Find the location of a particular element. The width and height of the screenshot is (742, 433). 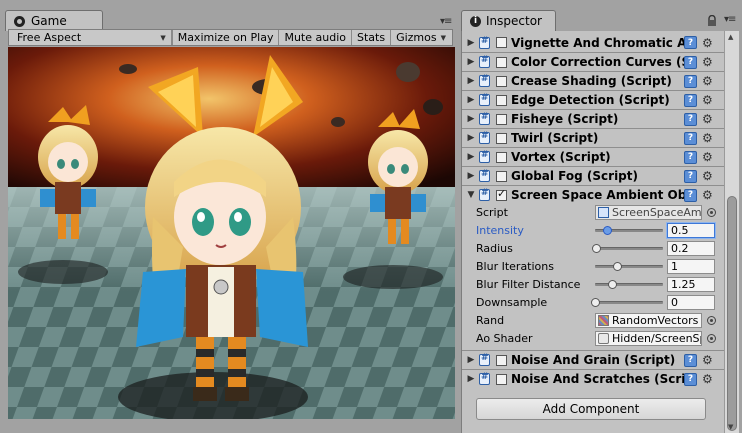

component-header: ▶ Fisheye (Script) ? ⚙ is located at coordinates (593, 118).